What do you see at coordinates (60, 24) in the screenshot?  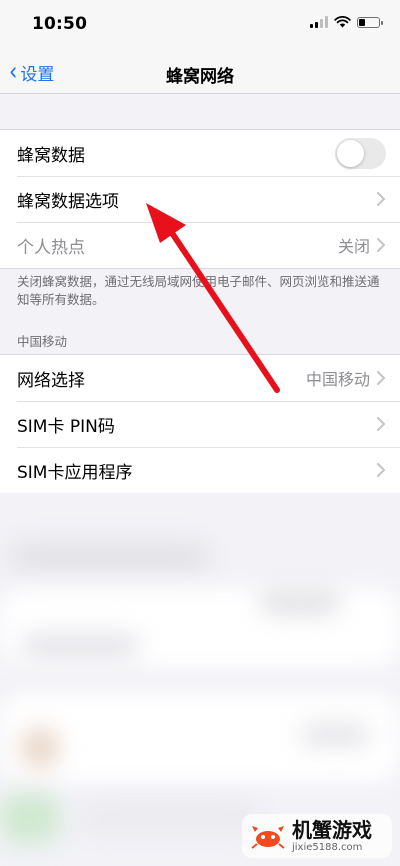 I see `status-time: 10:50` at bounding box center [60, 24].